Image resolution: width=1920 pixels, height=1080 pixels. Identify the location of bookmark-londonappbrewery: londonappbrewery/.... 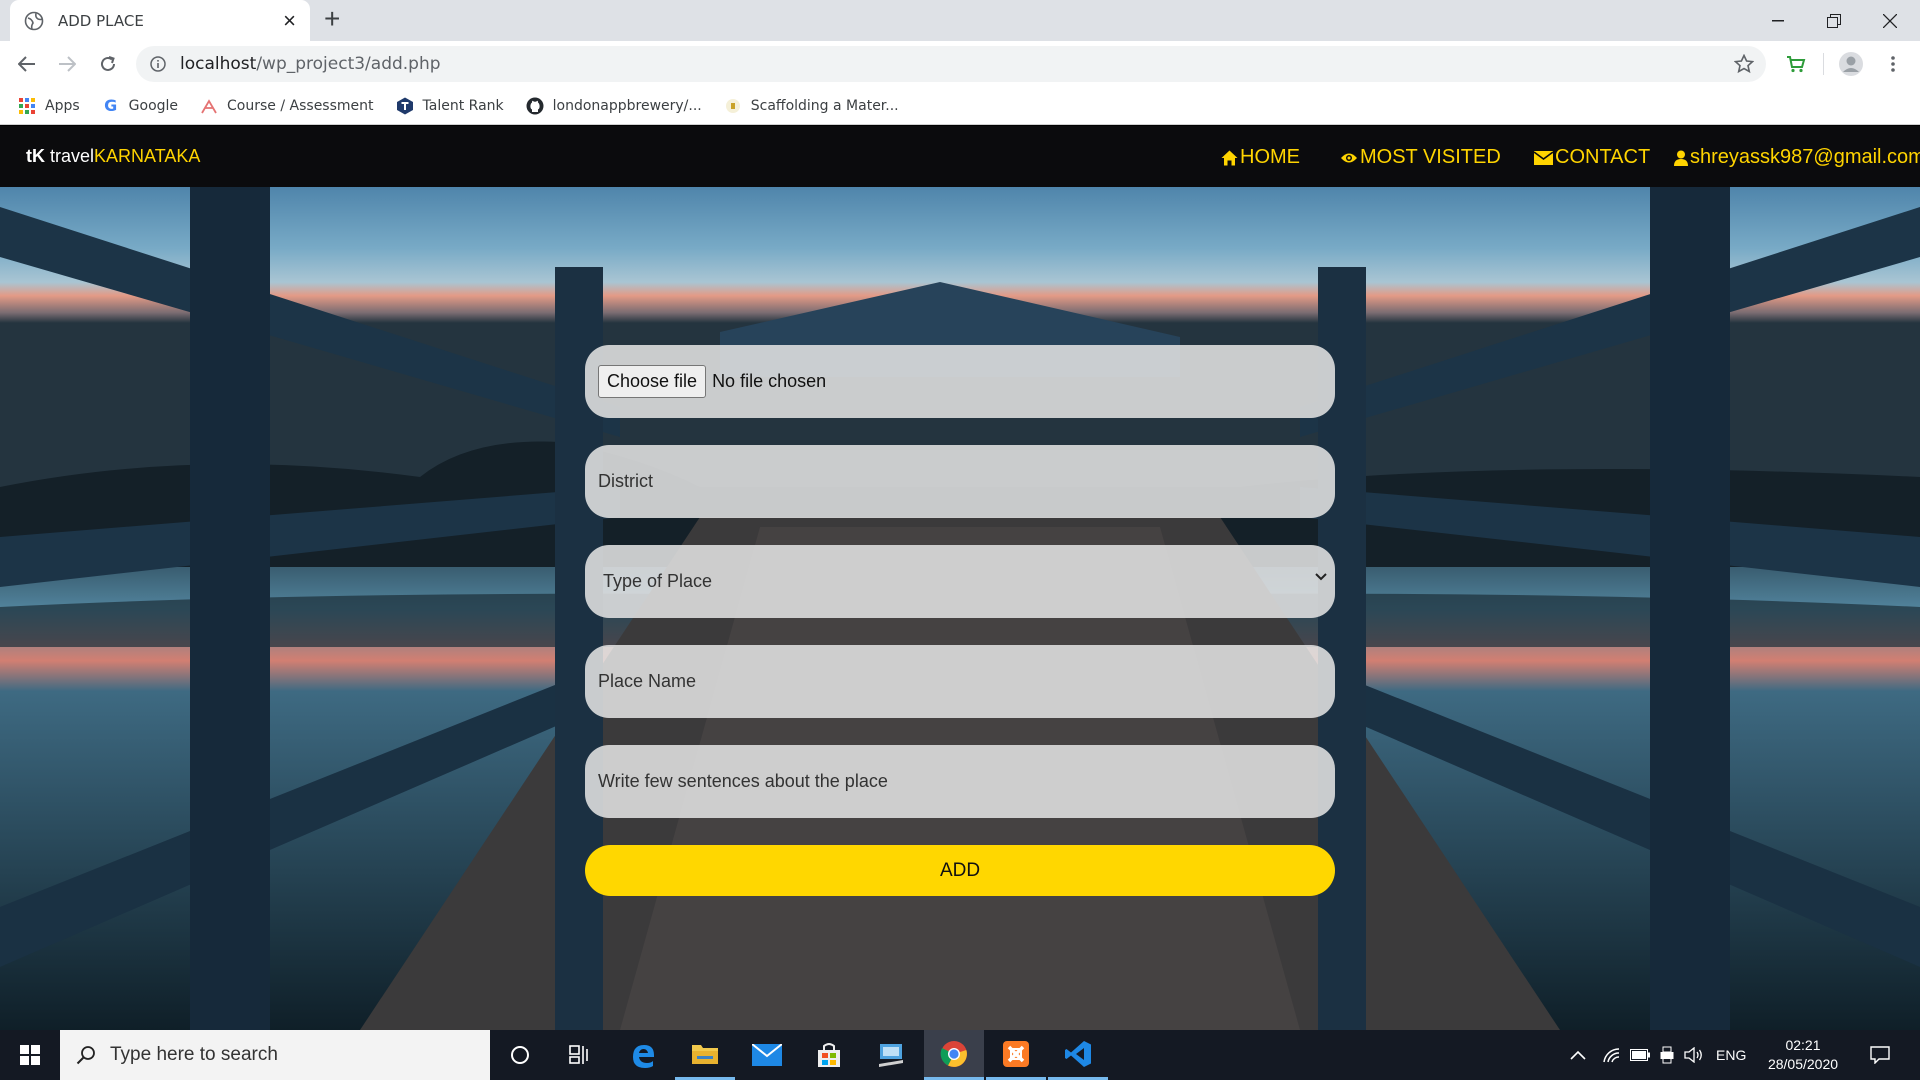
(614, 106).